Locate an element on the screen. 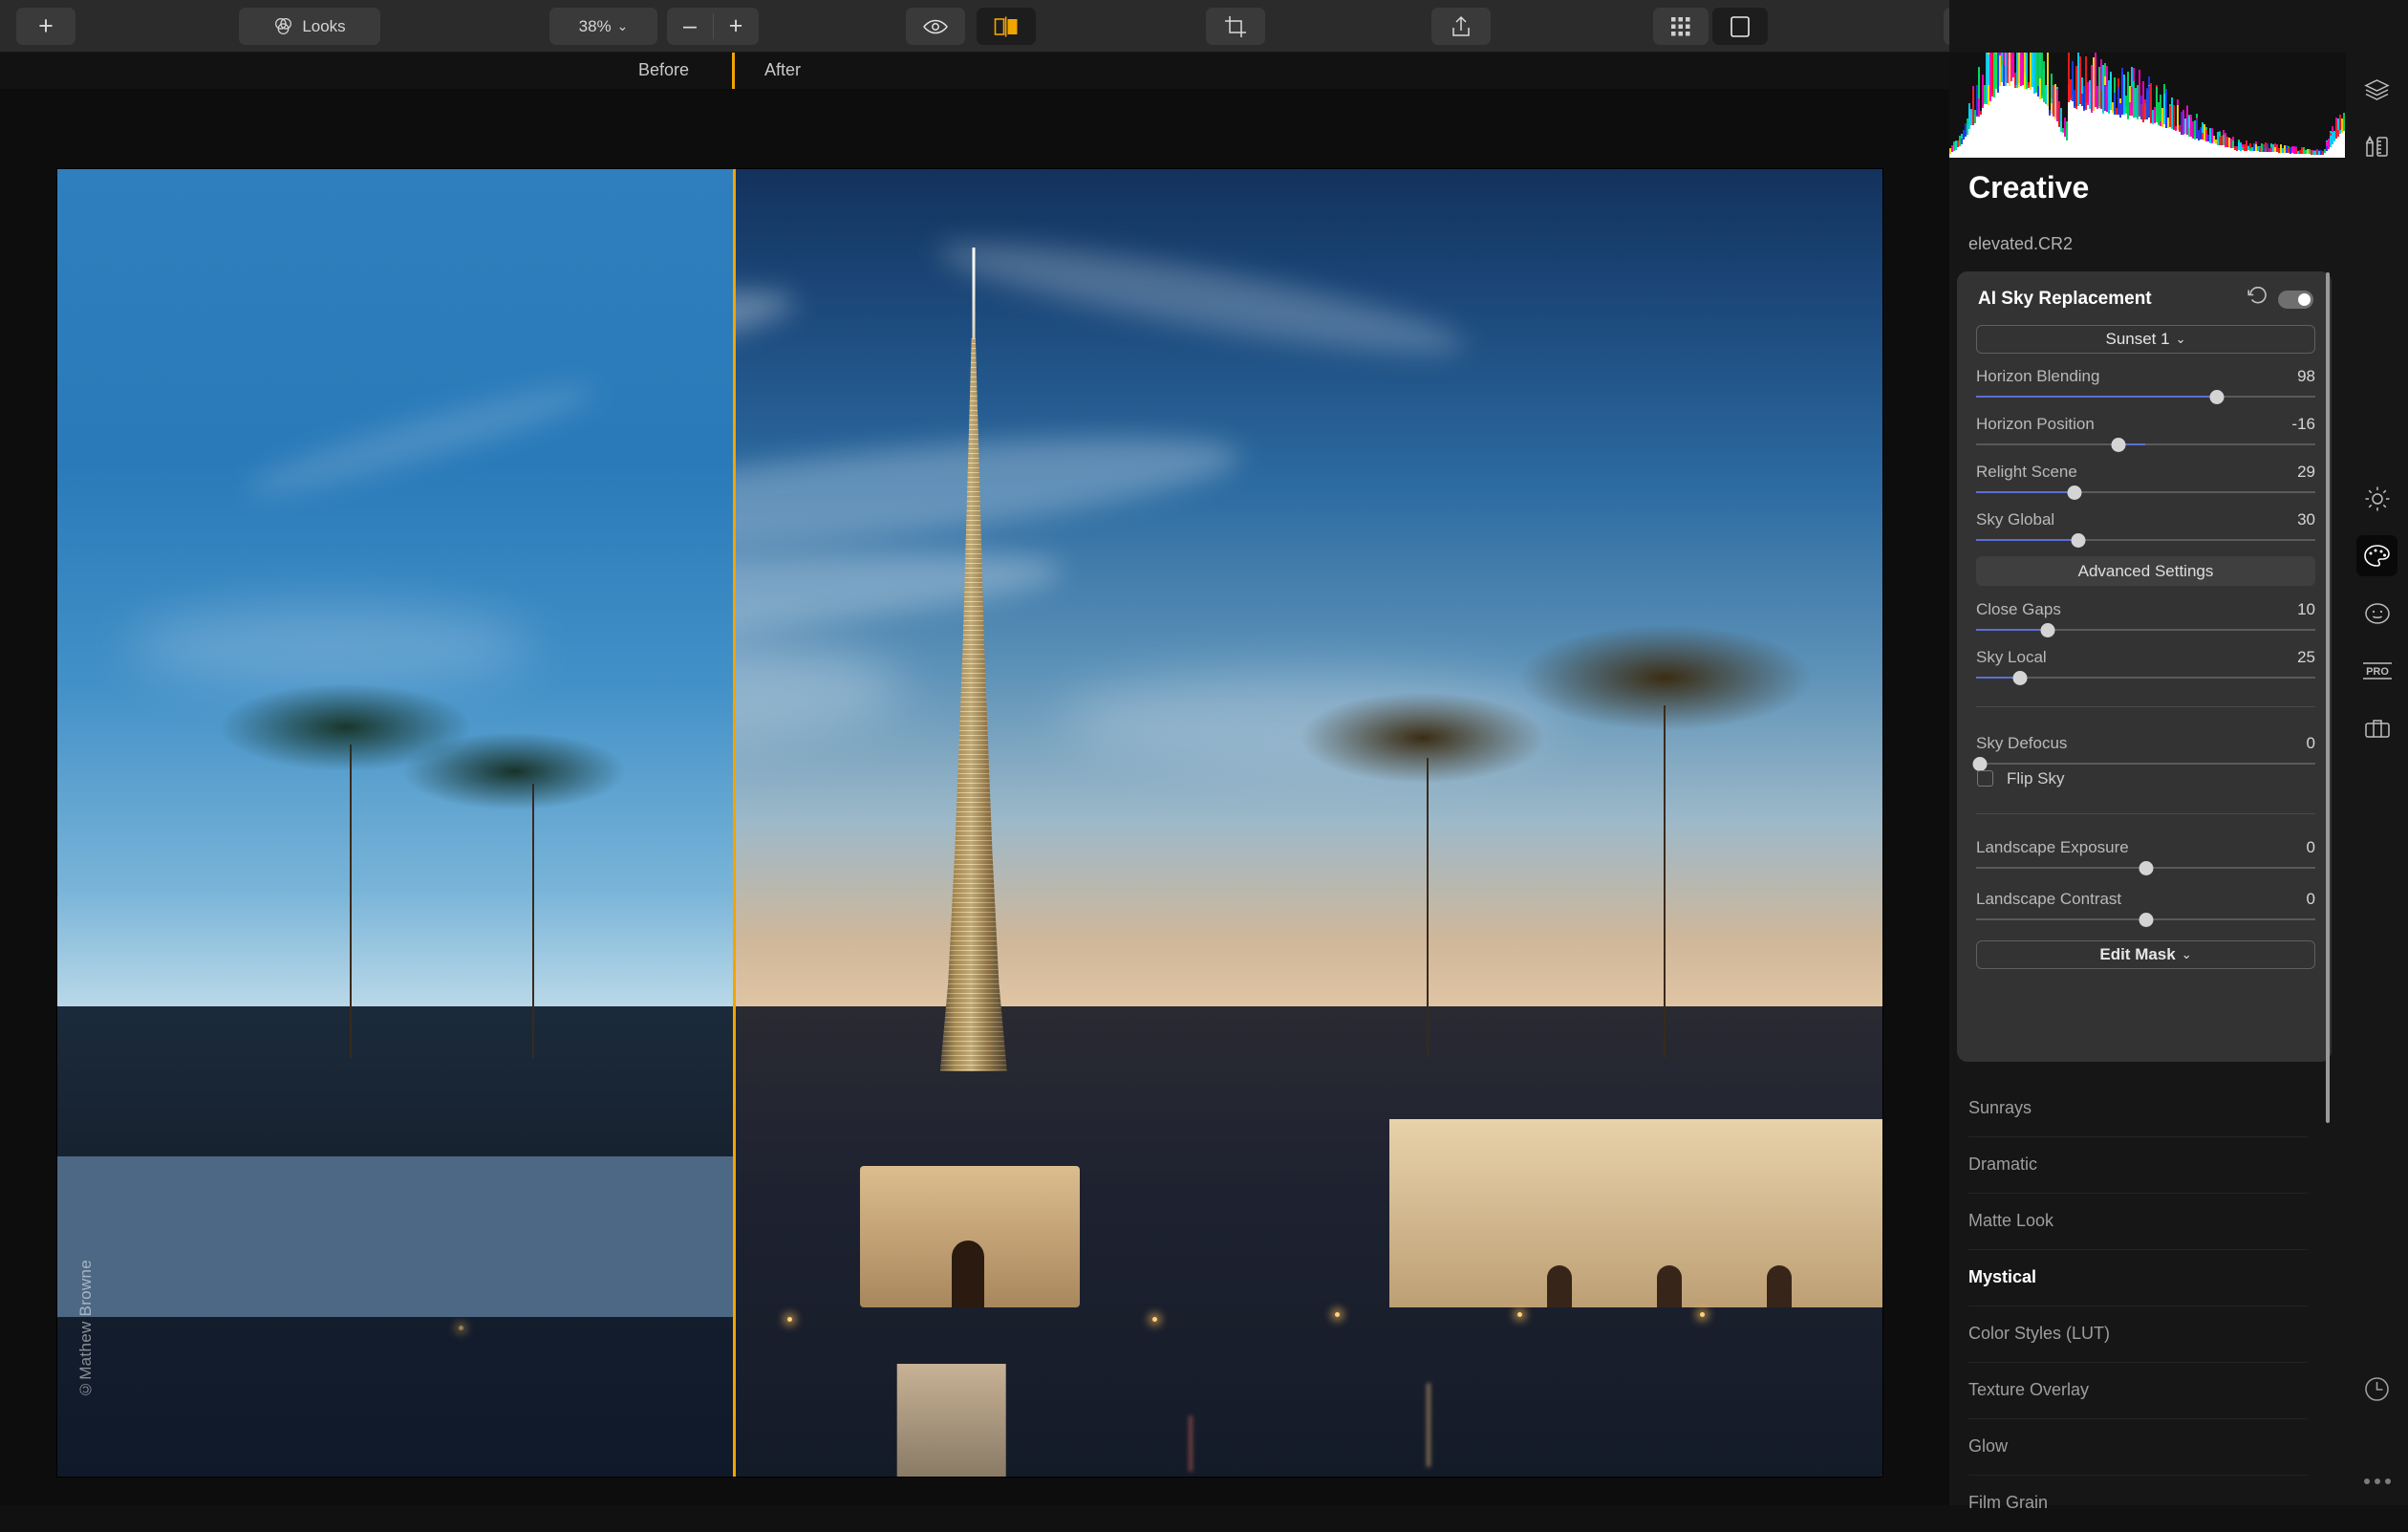 This screenshot has width=2408, height=1532. looks-icon is located at coordinates (283, 26).